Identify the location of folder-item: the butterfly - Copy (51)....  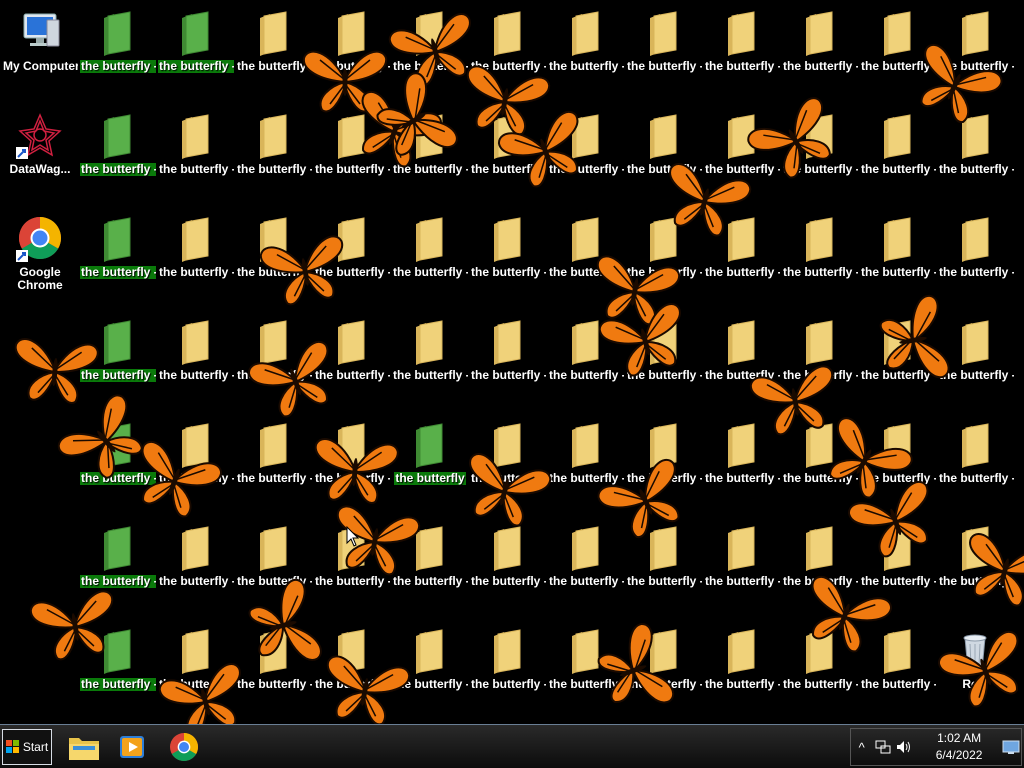
(742, 565).